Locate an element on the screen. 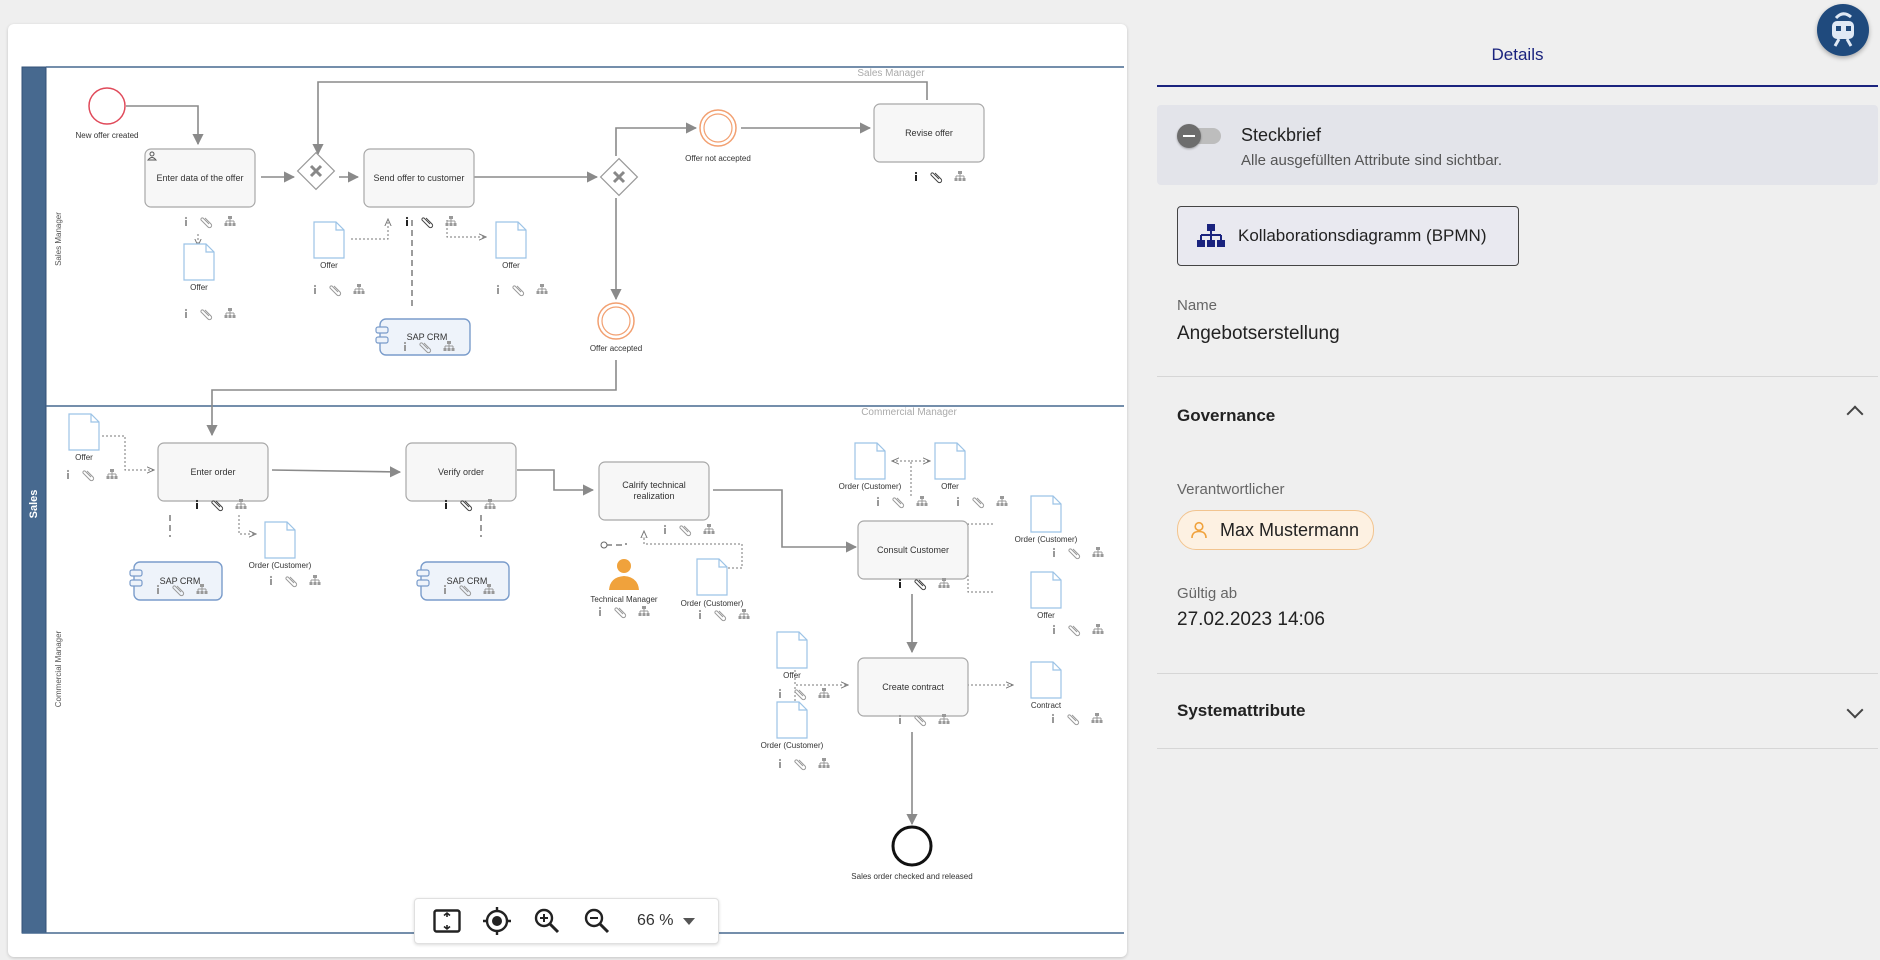 This screenshot has height=960, width=1880. data-object-contract: Contract is located at coordinates (1046, 685).